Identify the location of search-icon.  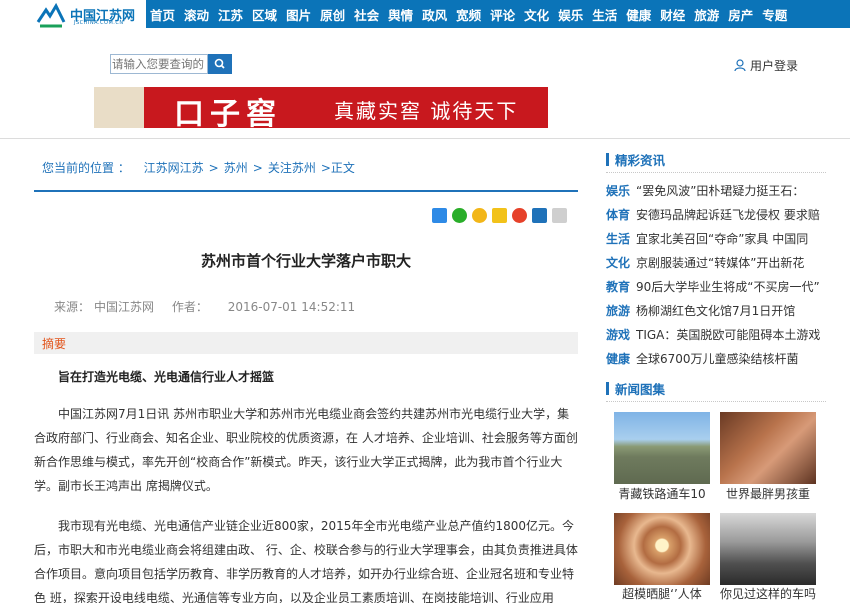
(219, 63).